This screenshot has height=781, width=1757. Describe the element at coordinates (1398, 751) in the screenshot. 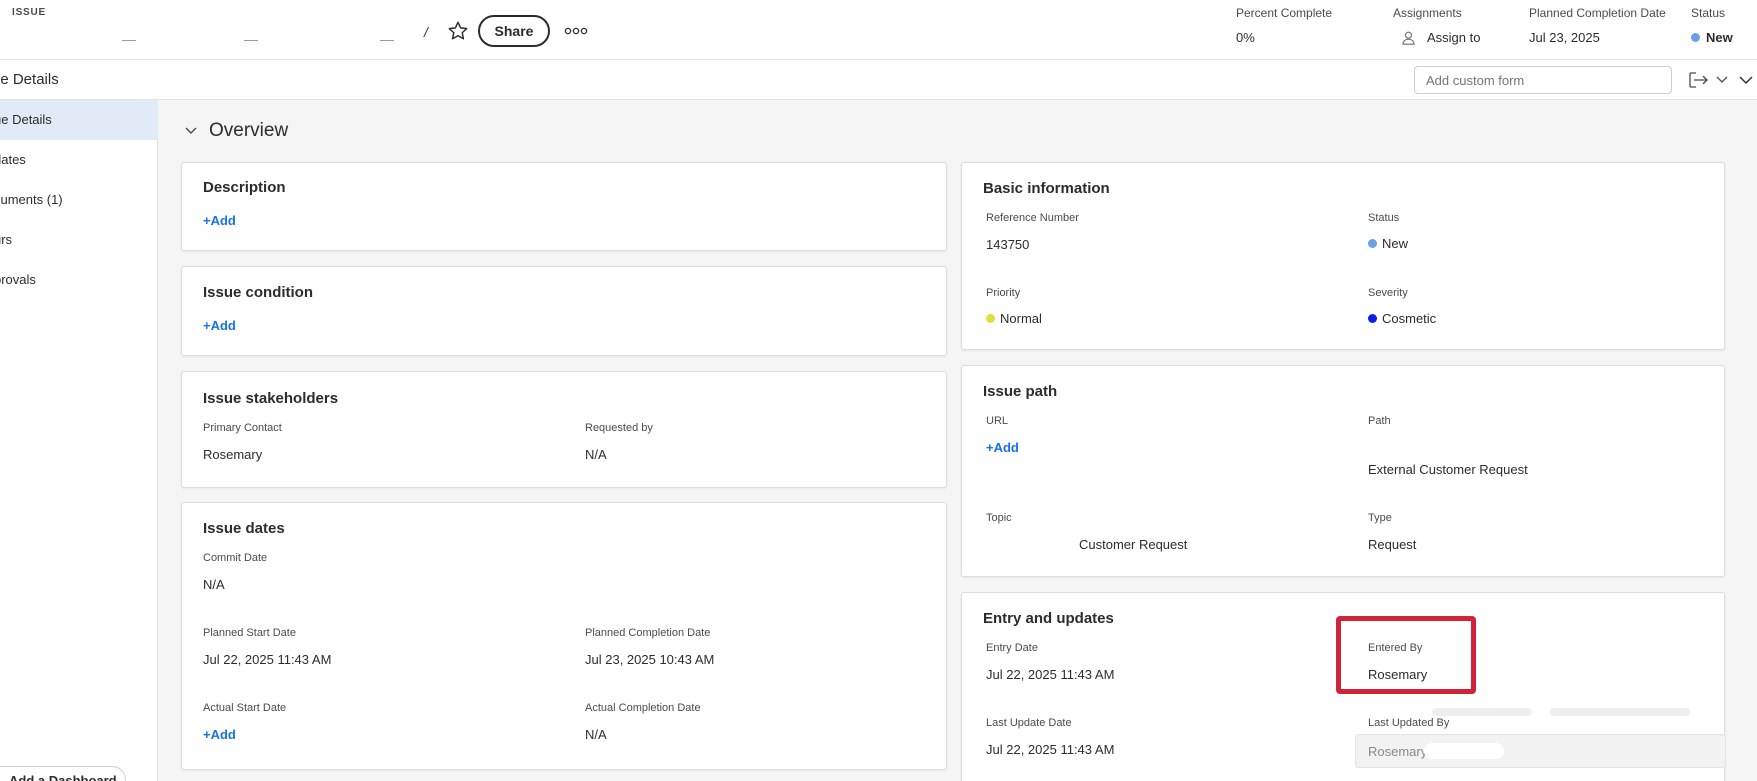

I see `last-updated-by-value: Rosemary` at that location.